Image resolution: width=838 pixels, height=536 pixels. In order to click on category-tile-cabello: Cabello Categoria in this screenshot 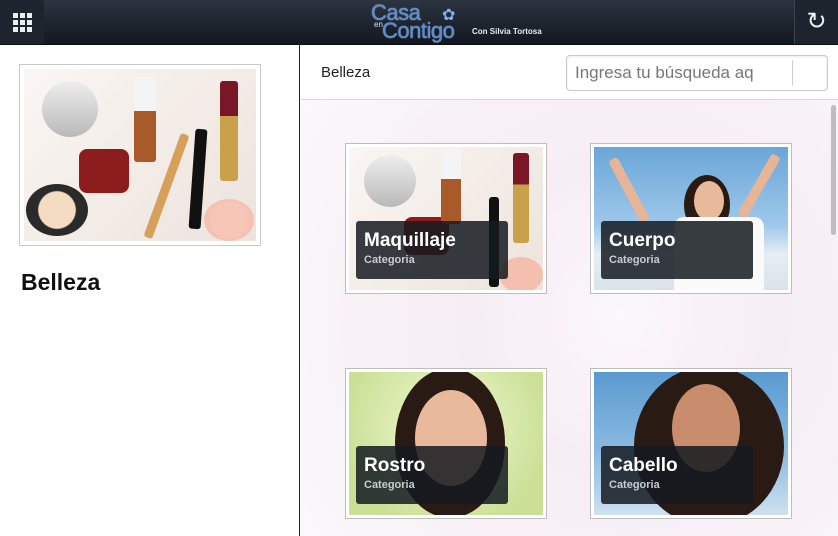, I will do `click(691, 443)`.